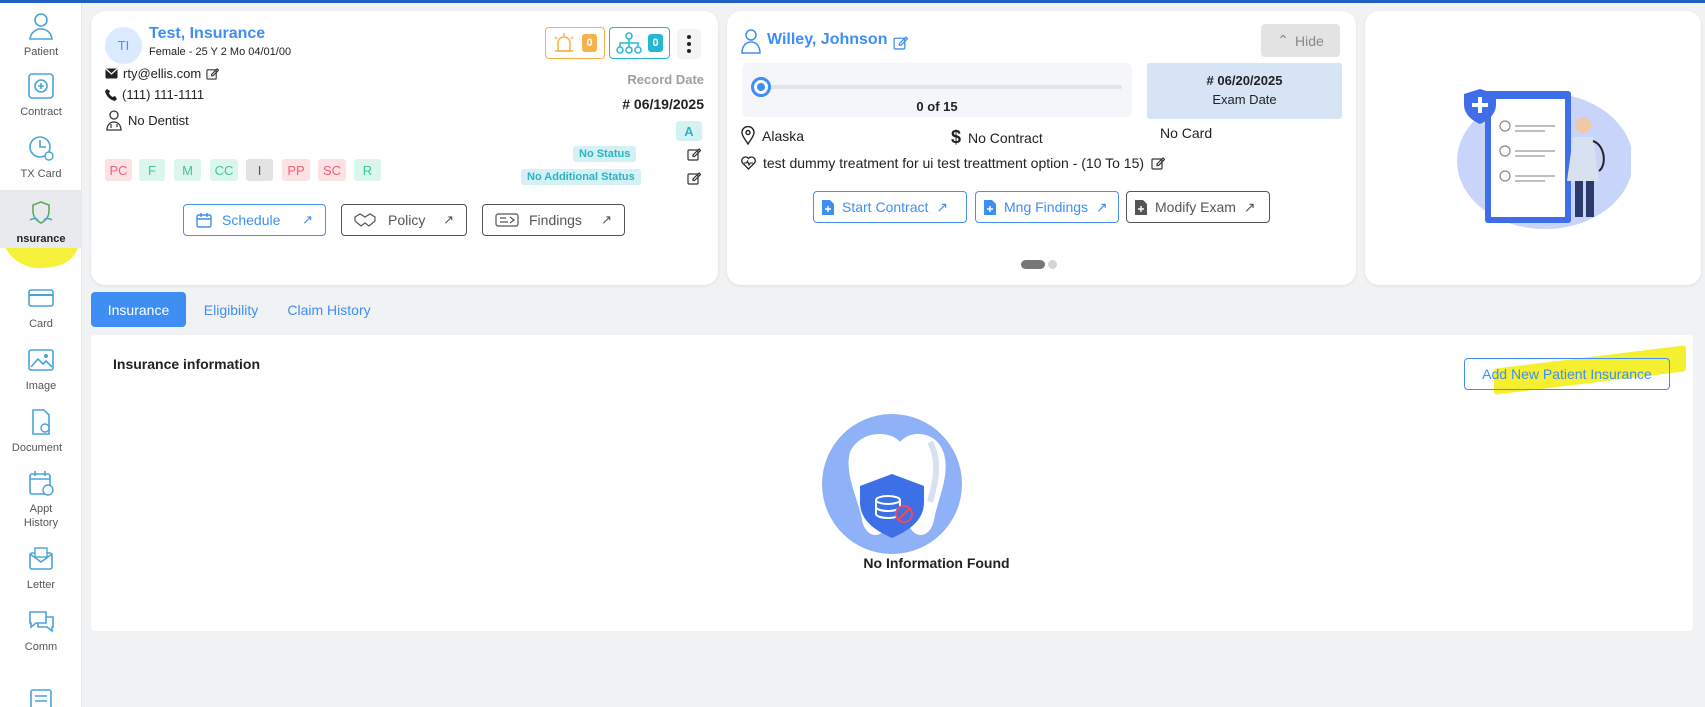  Describe the element at coordinates (154, 94) in the screenshot. I see `phone-row: (111) 111-1111` at that location.